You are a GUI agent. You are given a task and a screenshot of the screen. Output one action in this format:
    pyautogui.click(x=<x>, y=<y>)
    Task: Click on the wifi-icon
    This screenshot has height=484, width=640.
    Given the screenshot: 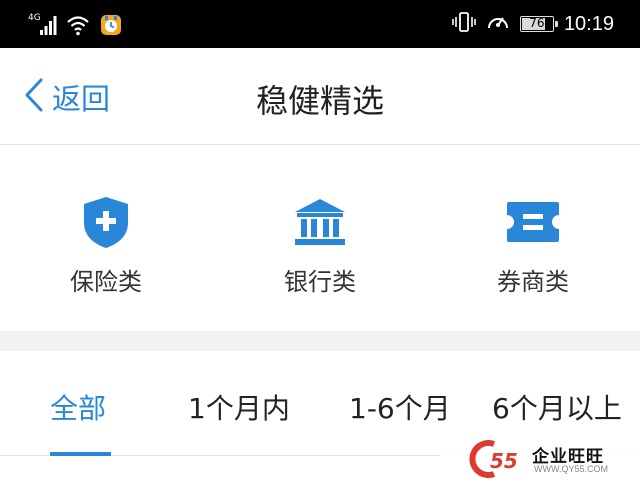 What is the action you would take?
    pyautogui.click(x=78, y=25)
    